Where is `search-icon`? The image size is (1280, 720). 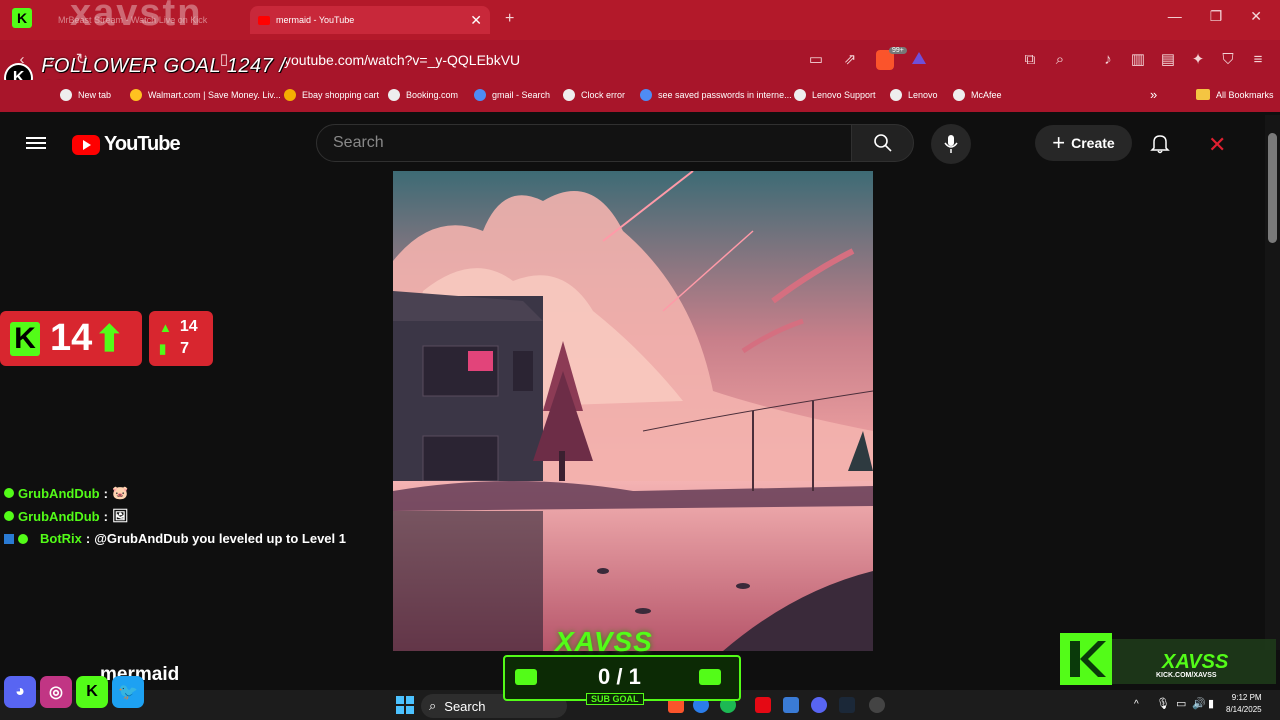
search-icon is located at coordinates (882, 143).